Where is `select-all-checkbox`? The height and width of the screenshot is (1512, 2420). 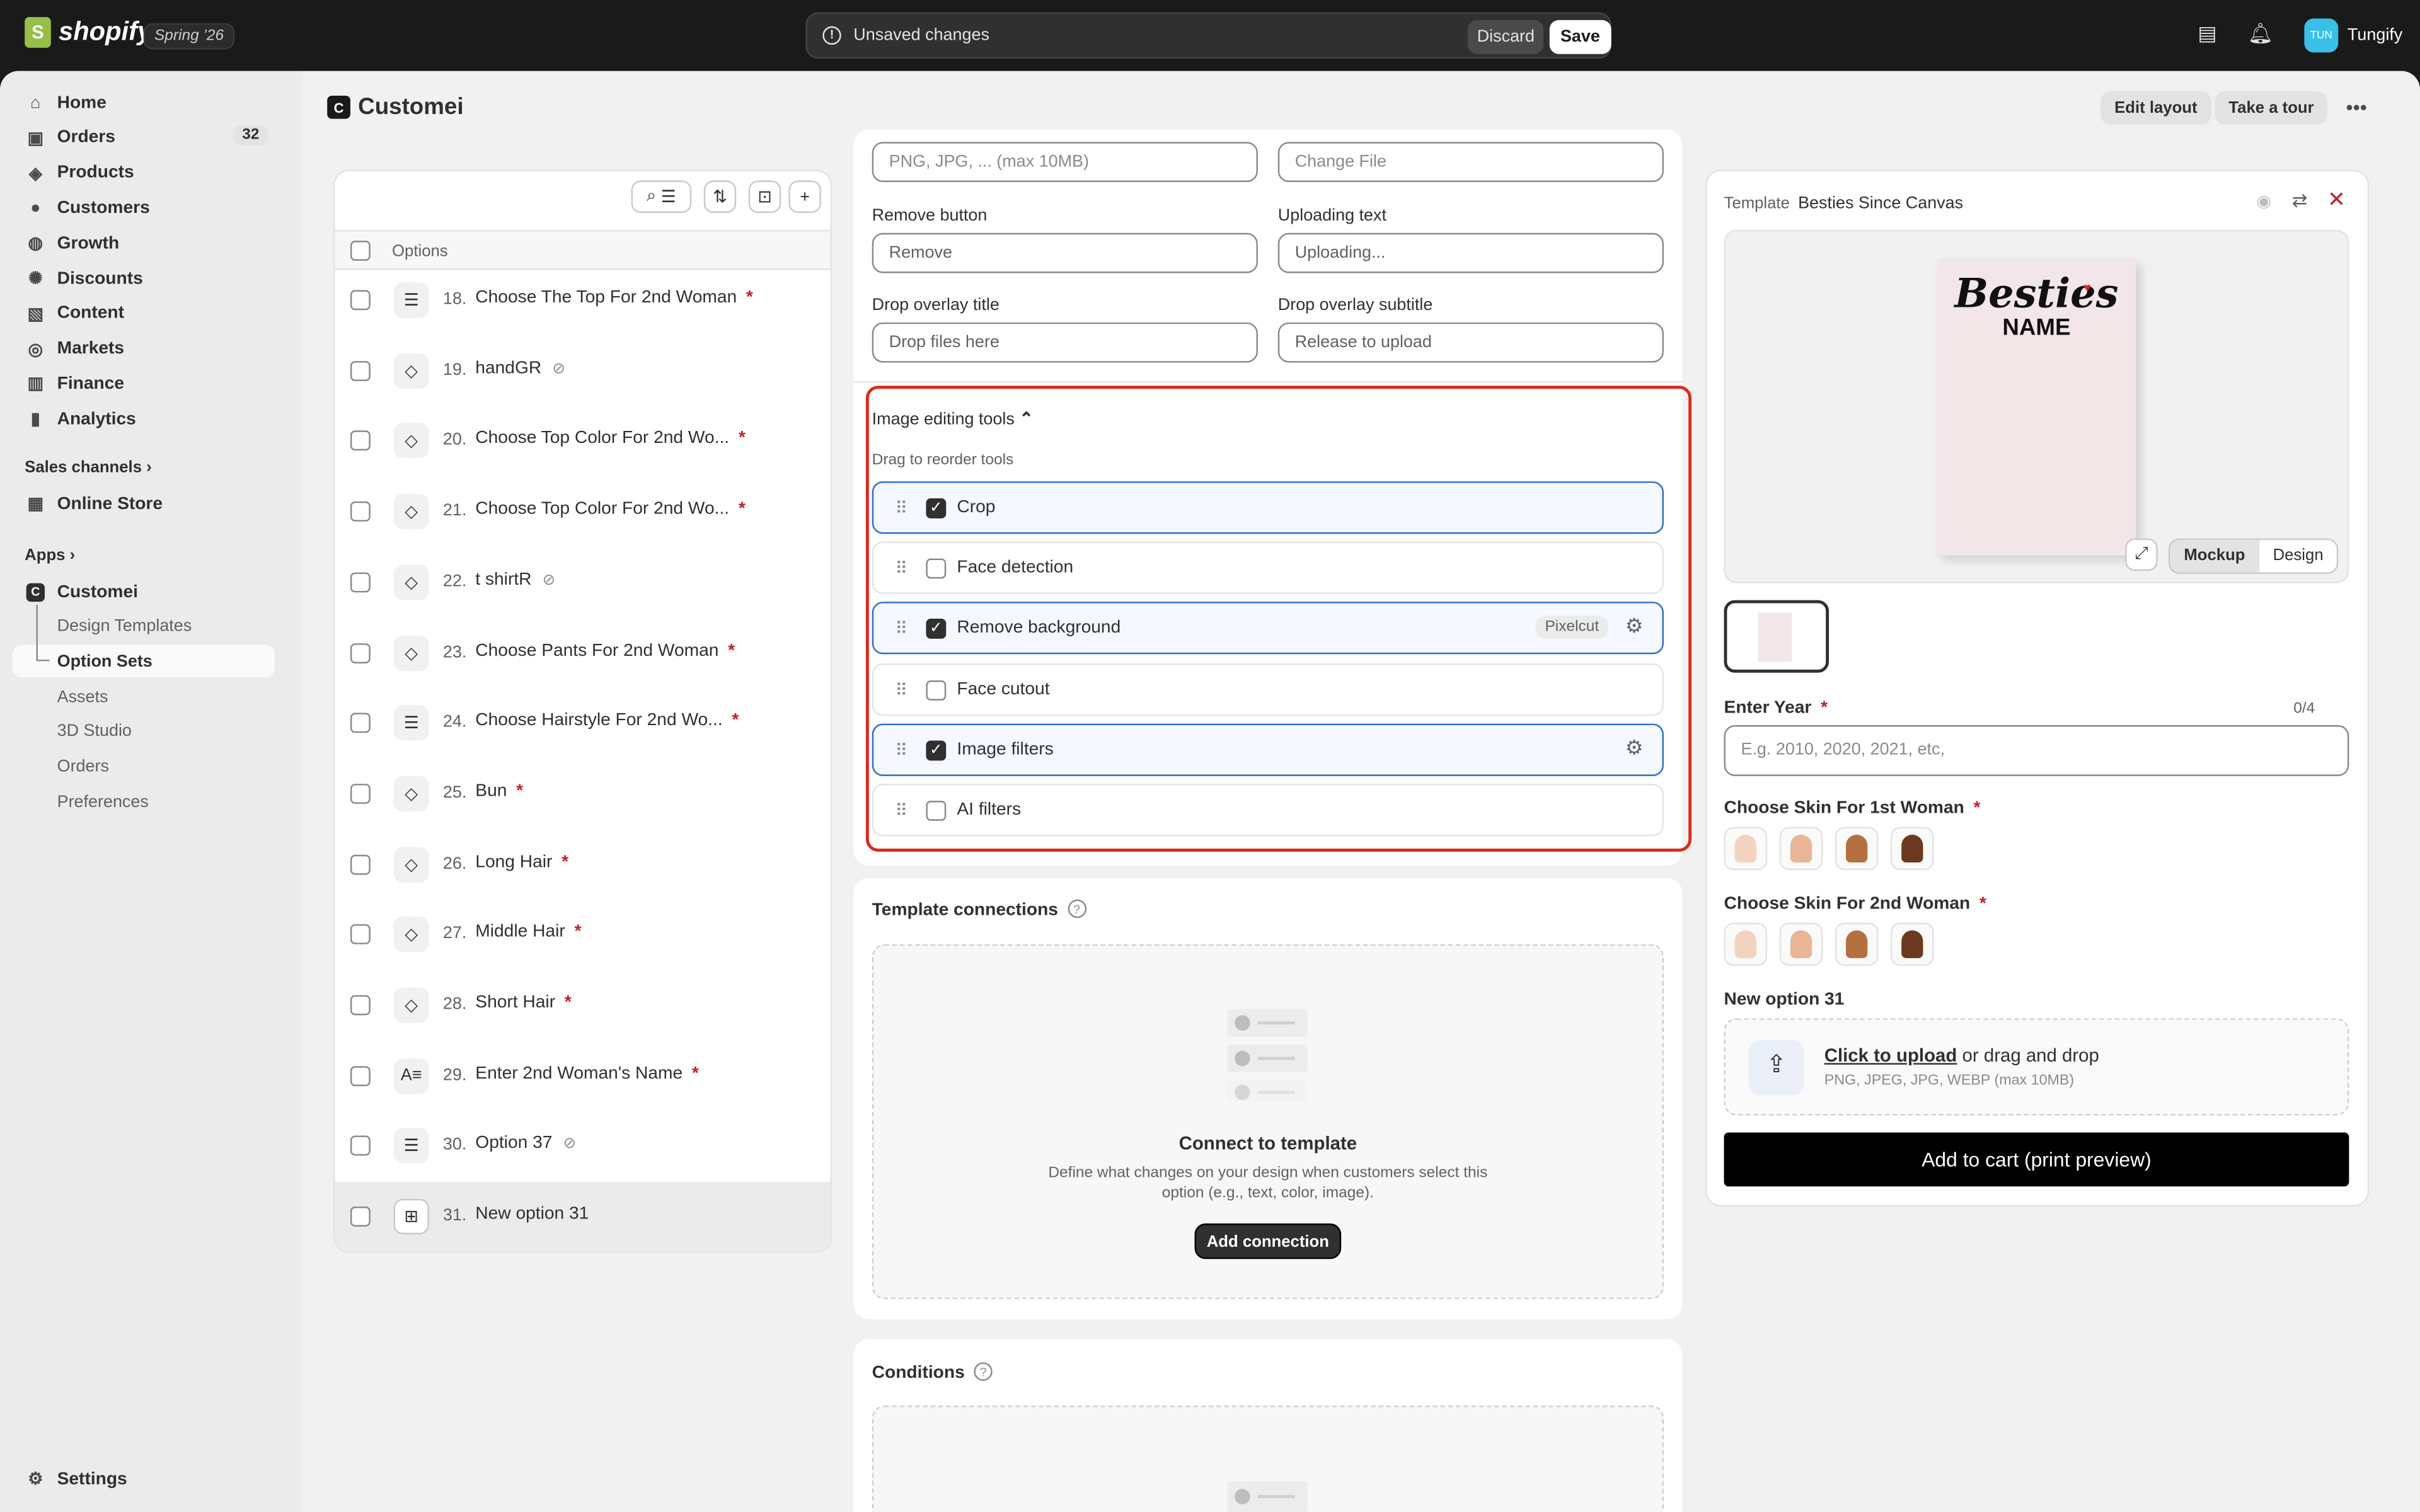
select-all-checkbox is located at coordinates (361, 251).